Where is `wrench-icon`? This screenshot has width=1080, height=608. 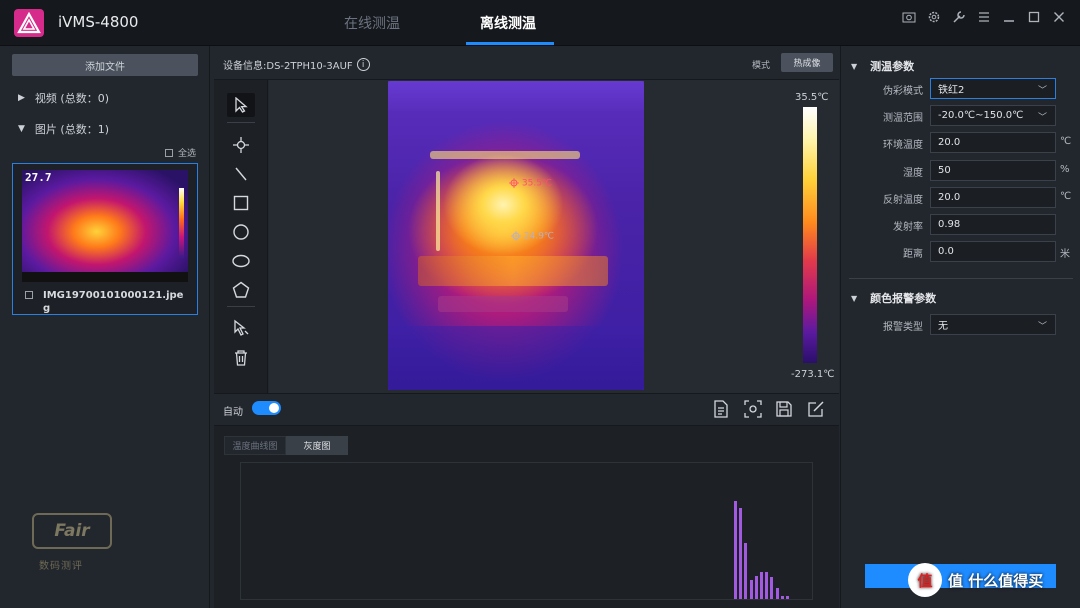 wrench-icon is located at coordinates (959, 17).